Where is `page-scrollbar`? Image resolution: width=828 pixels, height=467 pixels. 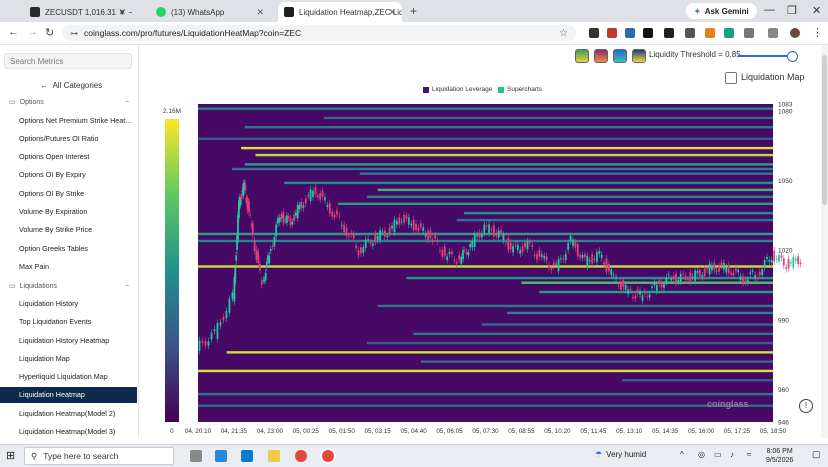
page-scrollbar is located at coordinates (824, 241).